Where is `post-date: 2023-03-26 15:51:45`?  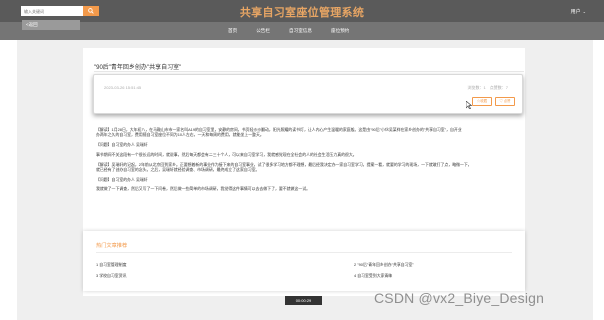
post-date: 2023-03-26 15:51:45 is located at coordinates (123, 87).